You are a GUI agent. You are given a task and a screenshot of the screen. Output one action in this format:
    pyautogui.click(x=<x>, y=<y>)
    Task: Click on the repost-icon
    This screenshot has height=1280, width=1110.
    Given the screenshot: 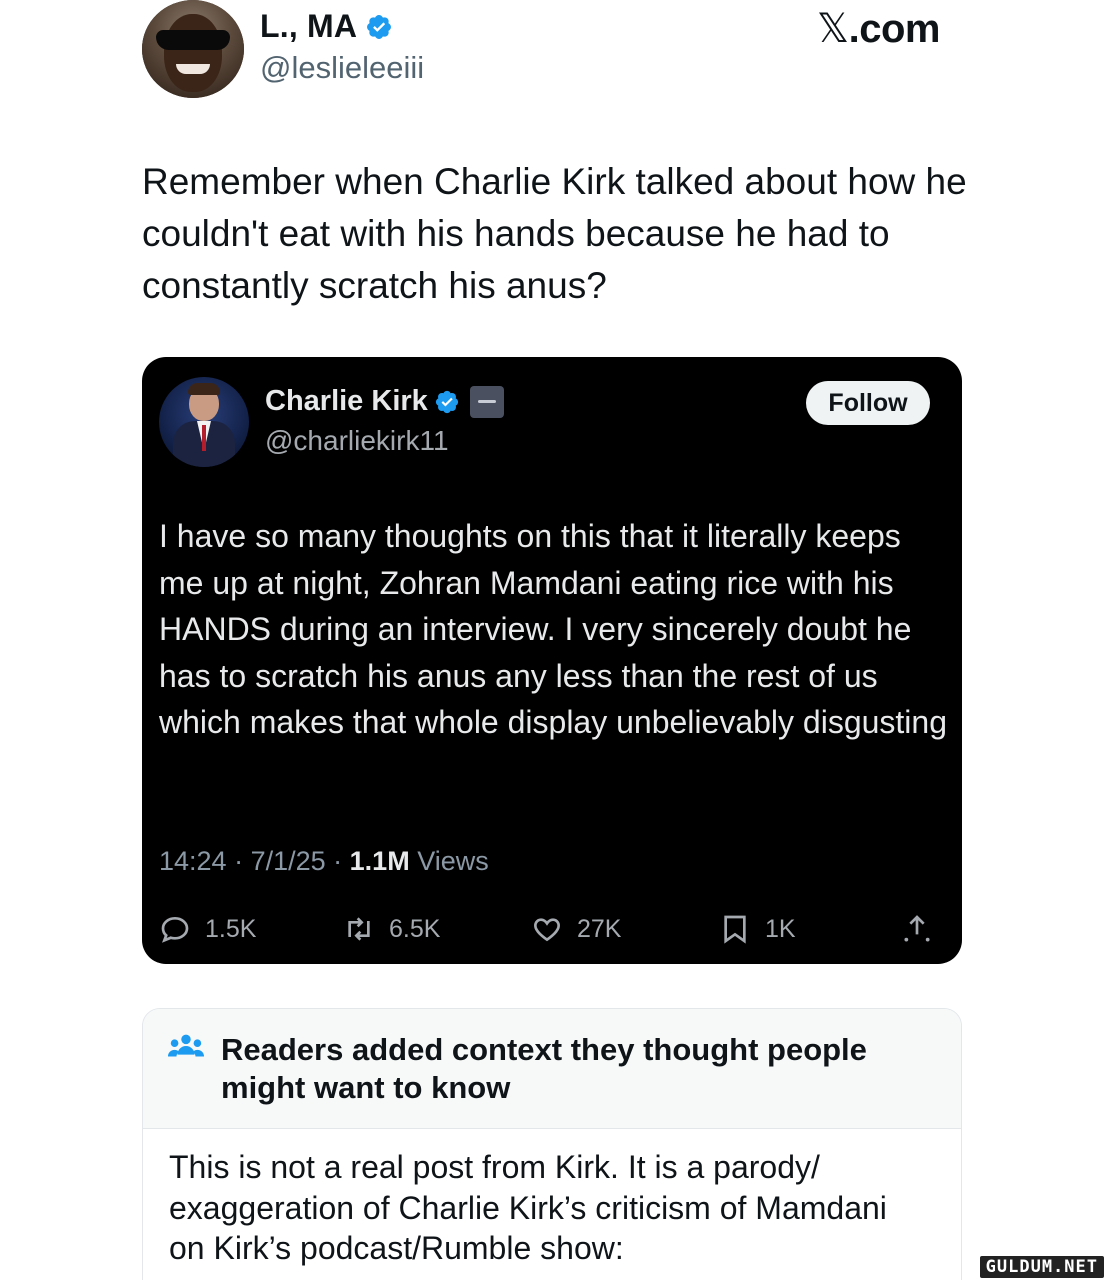 What is the action you would take?
    pyautogui.click(x=359, y=929)
    